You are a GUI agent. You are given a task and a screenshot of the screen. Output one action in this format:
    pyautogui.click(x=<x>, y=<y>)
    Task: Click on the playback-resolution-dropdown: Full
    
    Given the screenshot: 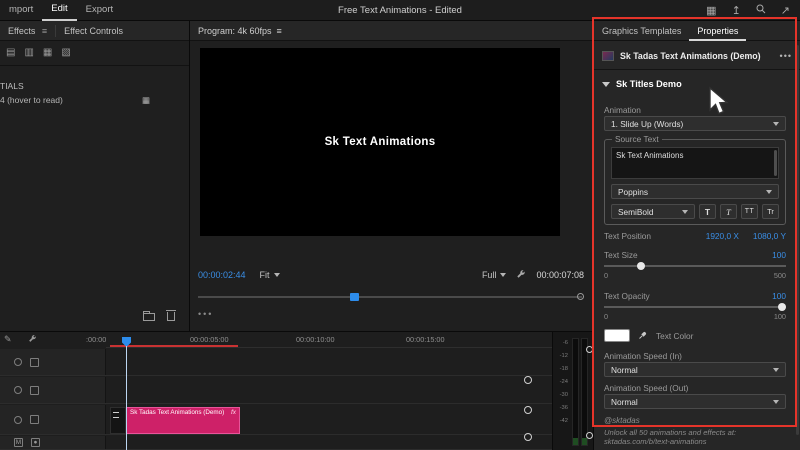 What is the action you would take?
    pyautogui.click(x=494, y=275)
    